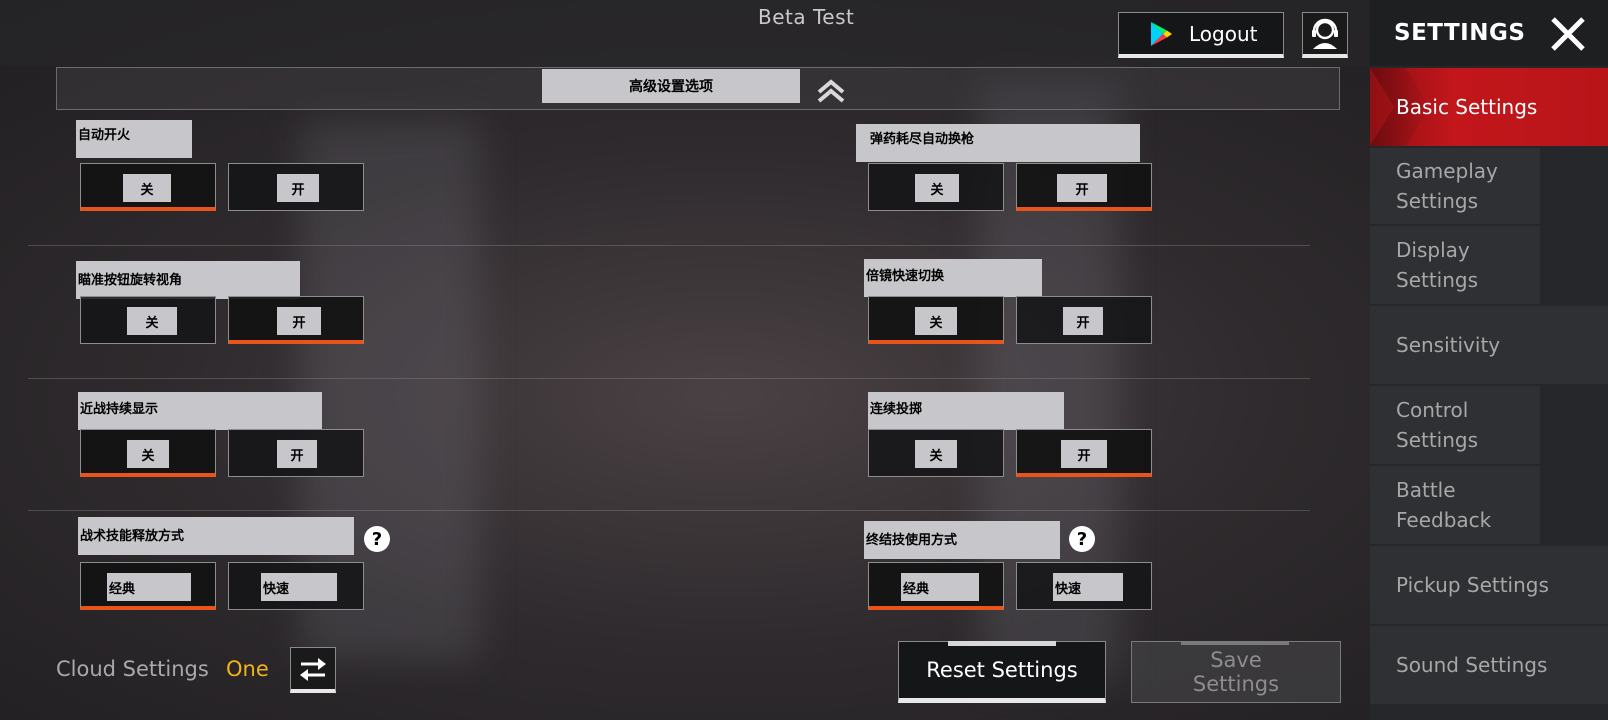 The height and width of the screenshot is (720, 1608). I want to click on sidebar-item-label: Basic Settings, so click(1467, 107).